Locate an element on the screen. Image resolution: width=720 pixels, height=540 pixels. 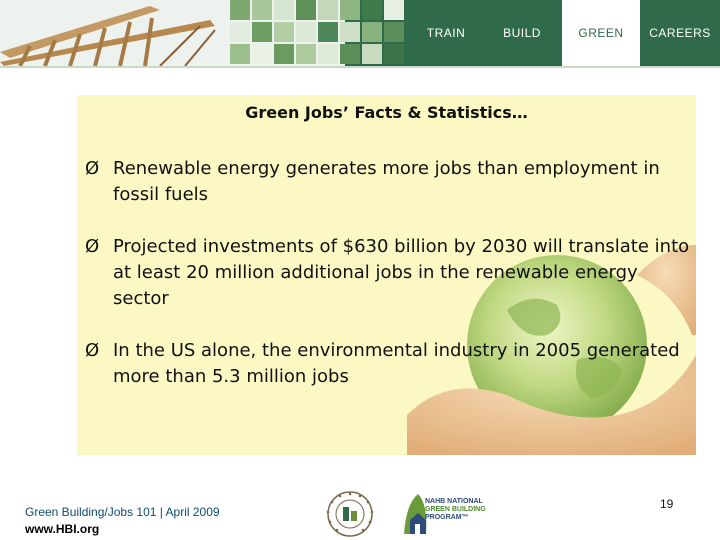
nav-tab-build: BUILD is located at coordinates (522, 33).